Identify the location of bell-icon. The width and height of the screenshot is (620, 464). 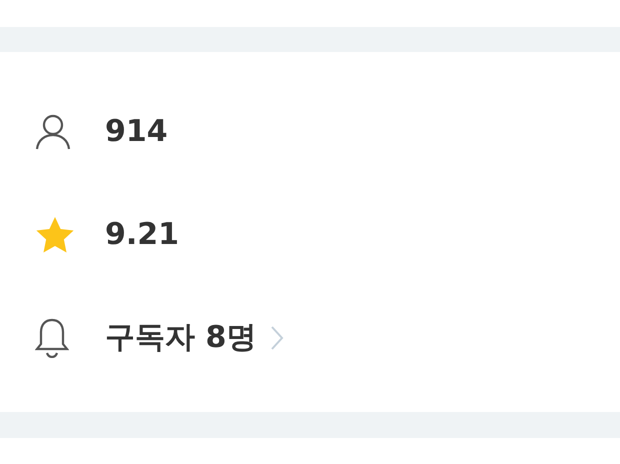
(52, 338).